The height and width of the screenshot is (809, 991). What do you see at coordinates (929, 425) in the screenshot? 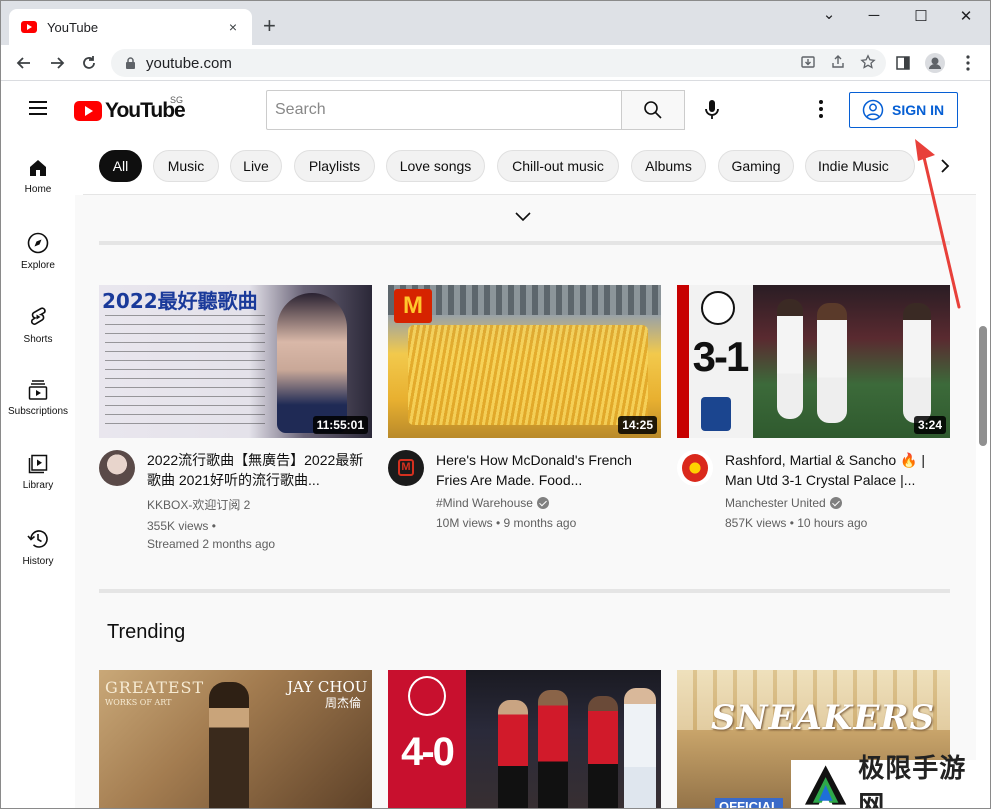
I see `video-duration: 3:24` at bounding box center [929, 425].